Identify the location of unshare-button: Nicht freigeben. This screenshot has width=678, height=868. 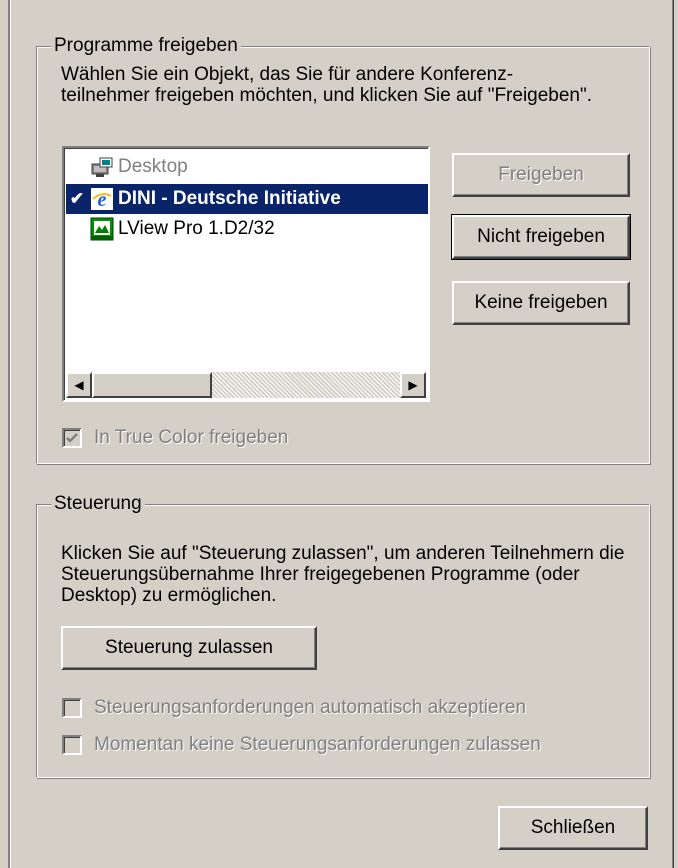
(541, 237).